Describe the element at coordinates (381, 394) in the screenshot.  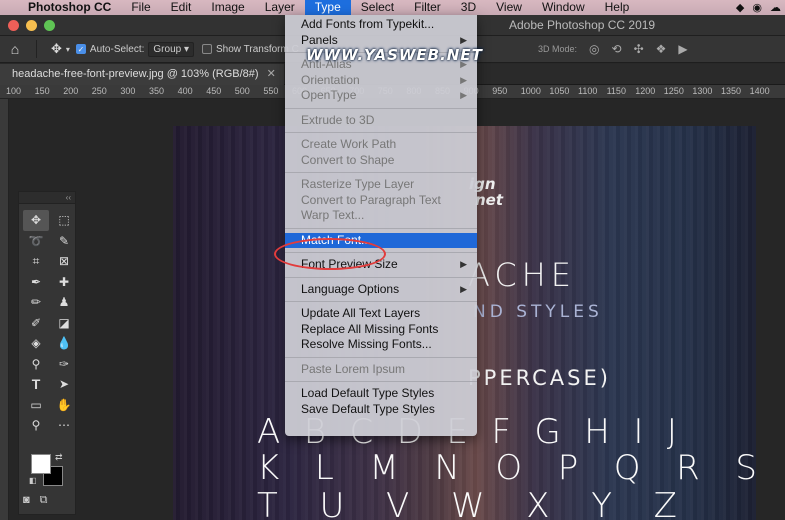
I see `type-menu-item-load-default-type-styles: Load Default Type Styles` at that location.